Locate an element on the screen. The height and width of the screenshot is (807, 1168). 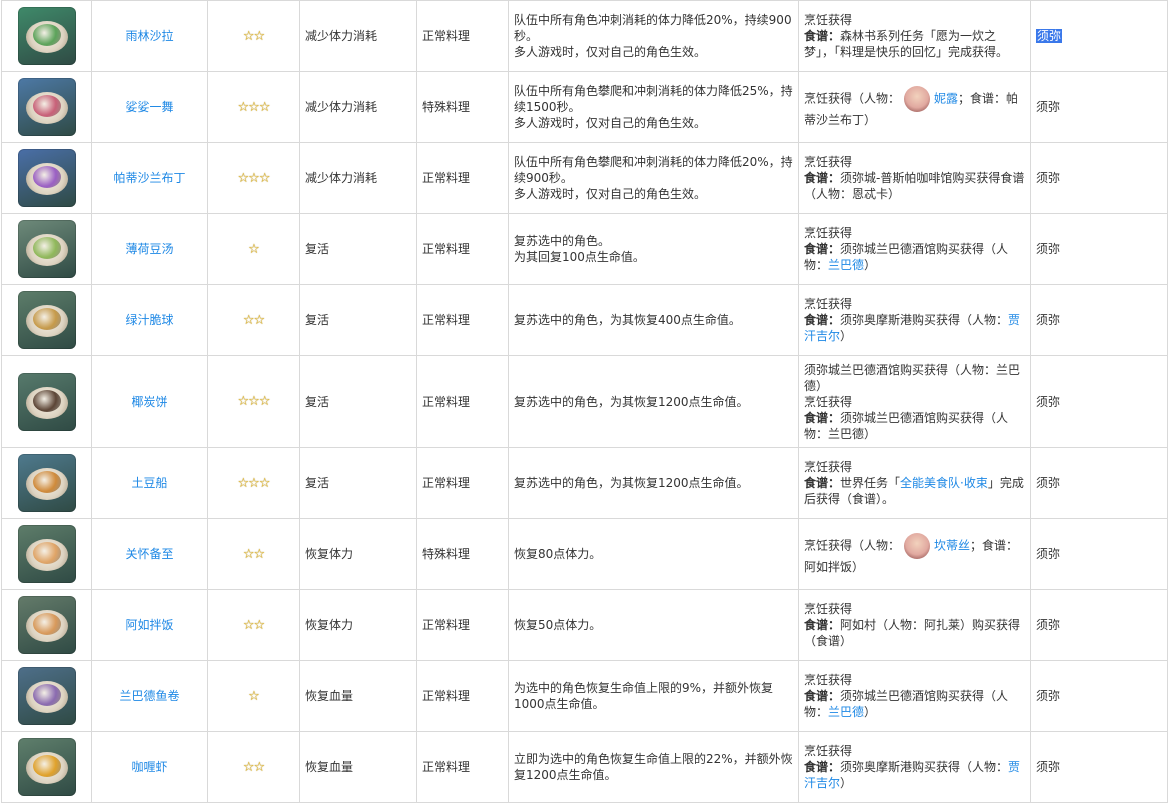
rice-bowl-icon is located at coordinates (46, 625).